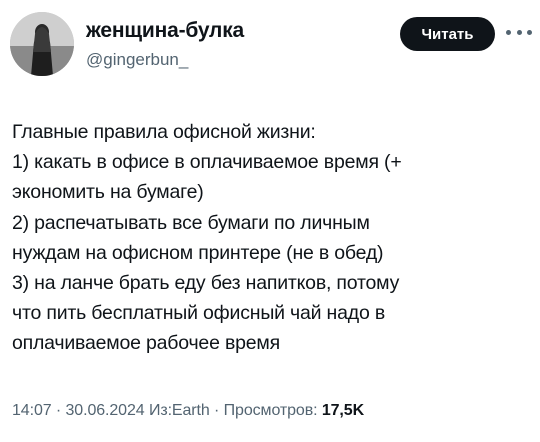 This screenshot has height=442, width=540. I want to click on avatar, so click(42, 44).